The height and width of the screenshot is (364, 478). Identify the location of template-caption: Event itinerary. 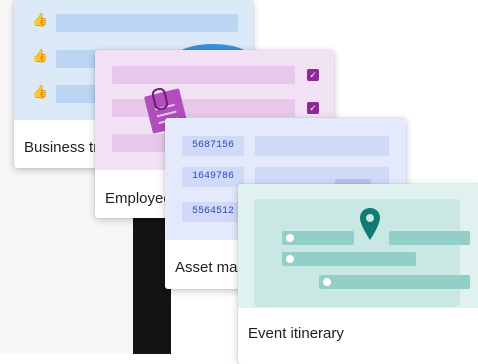
(296, 333).